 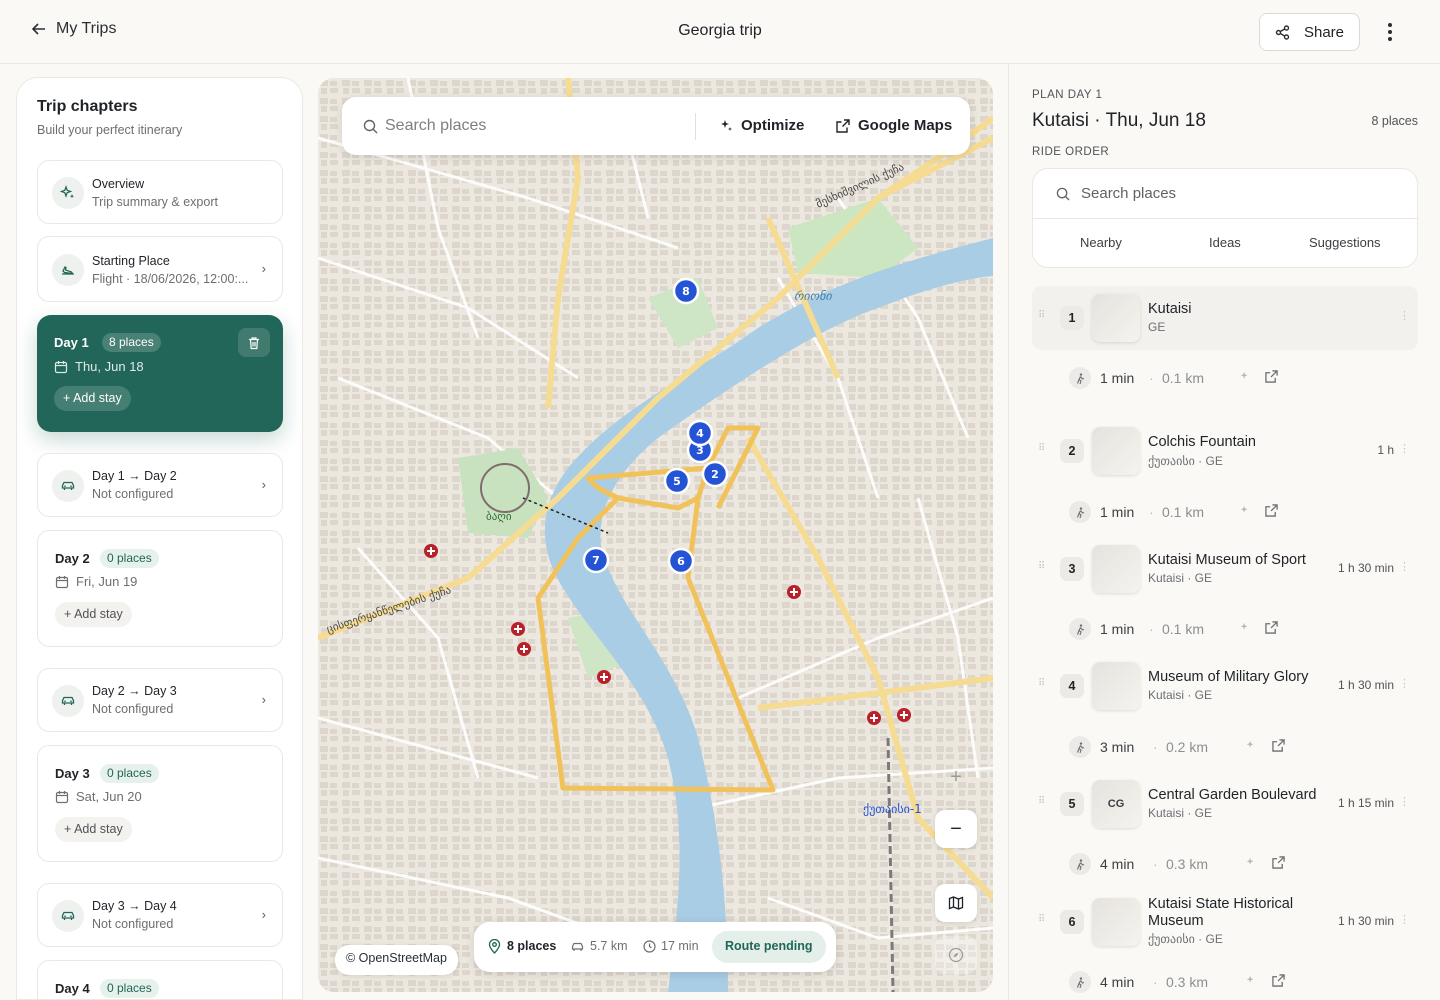 What do you see at coordinates (160, 803) in the screenshot?
I see `day-card-3: Day 3 0 places Sat, Jun 20 + Add stay` at bounding box center [160, 803].